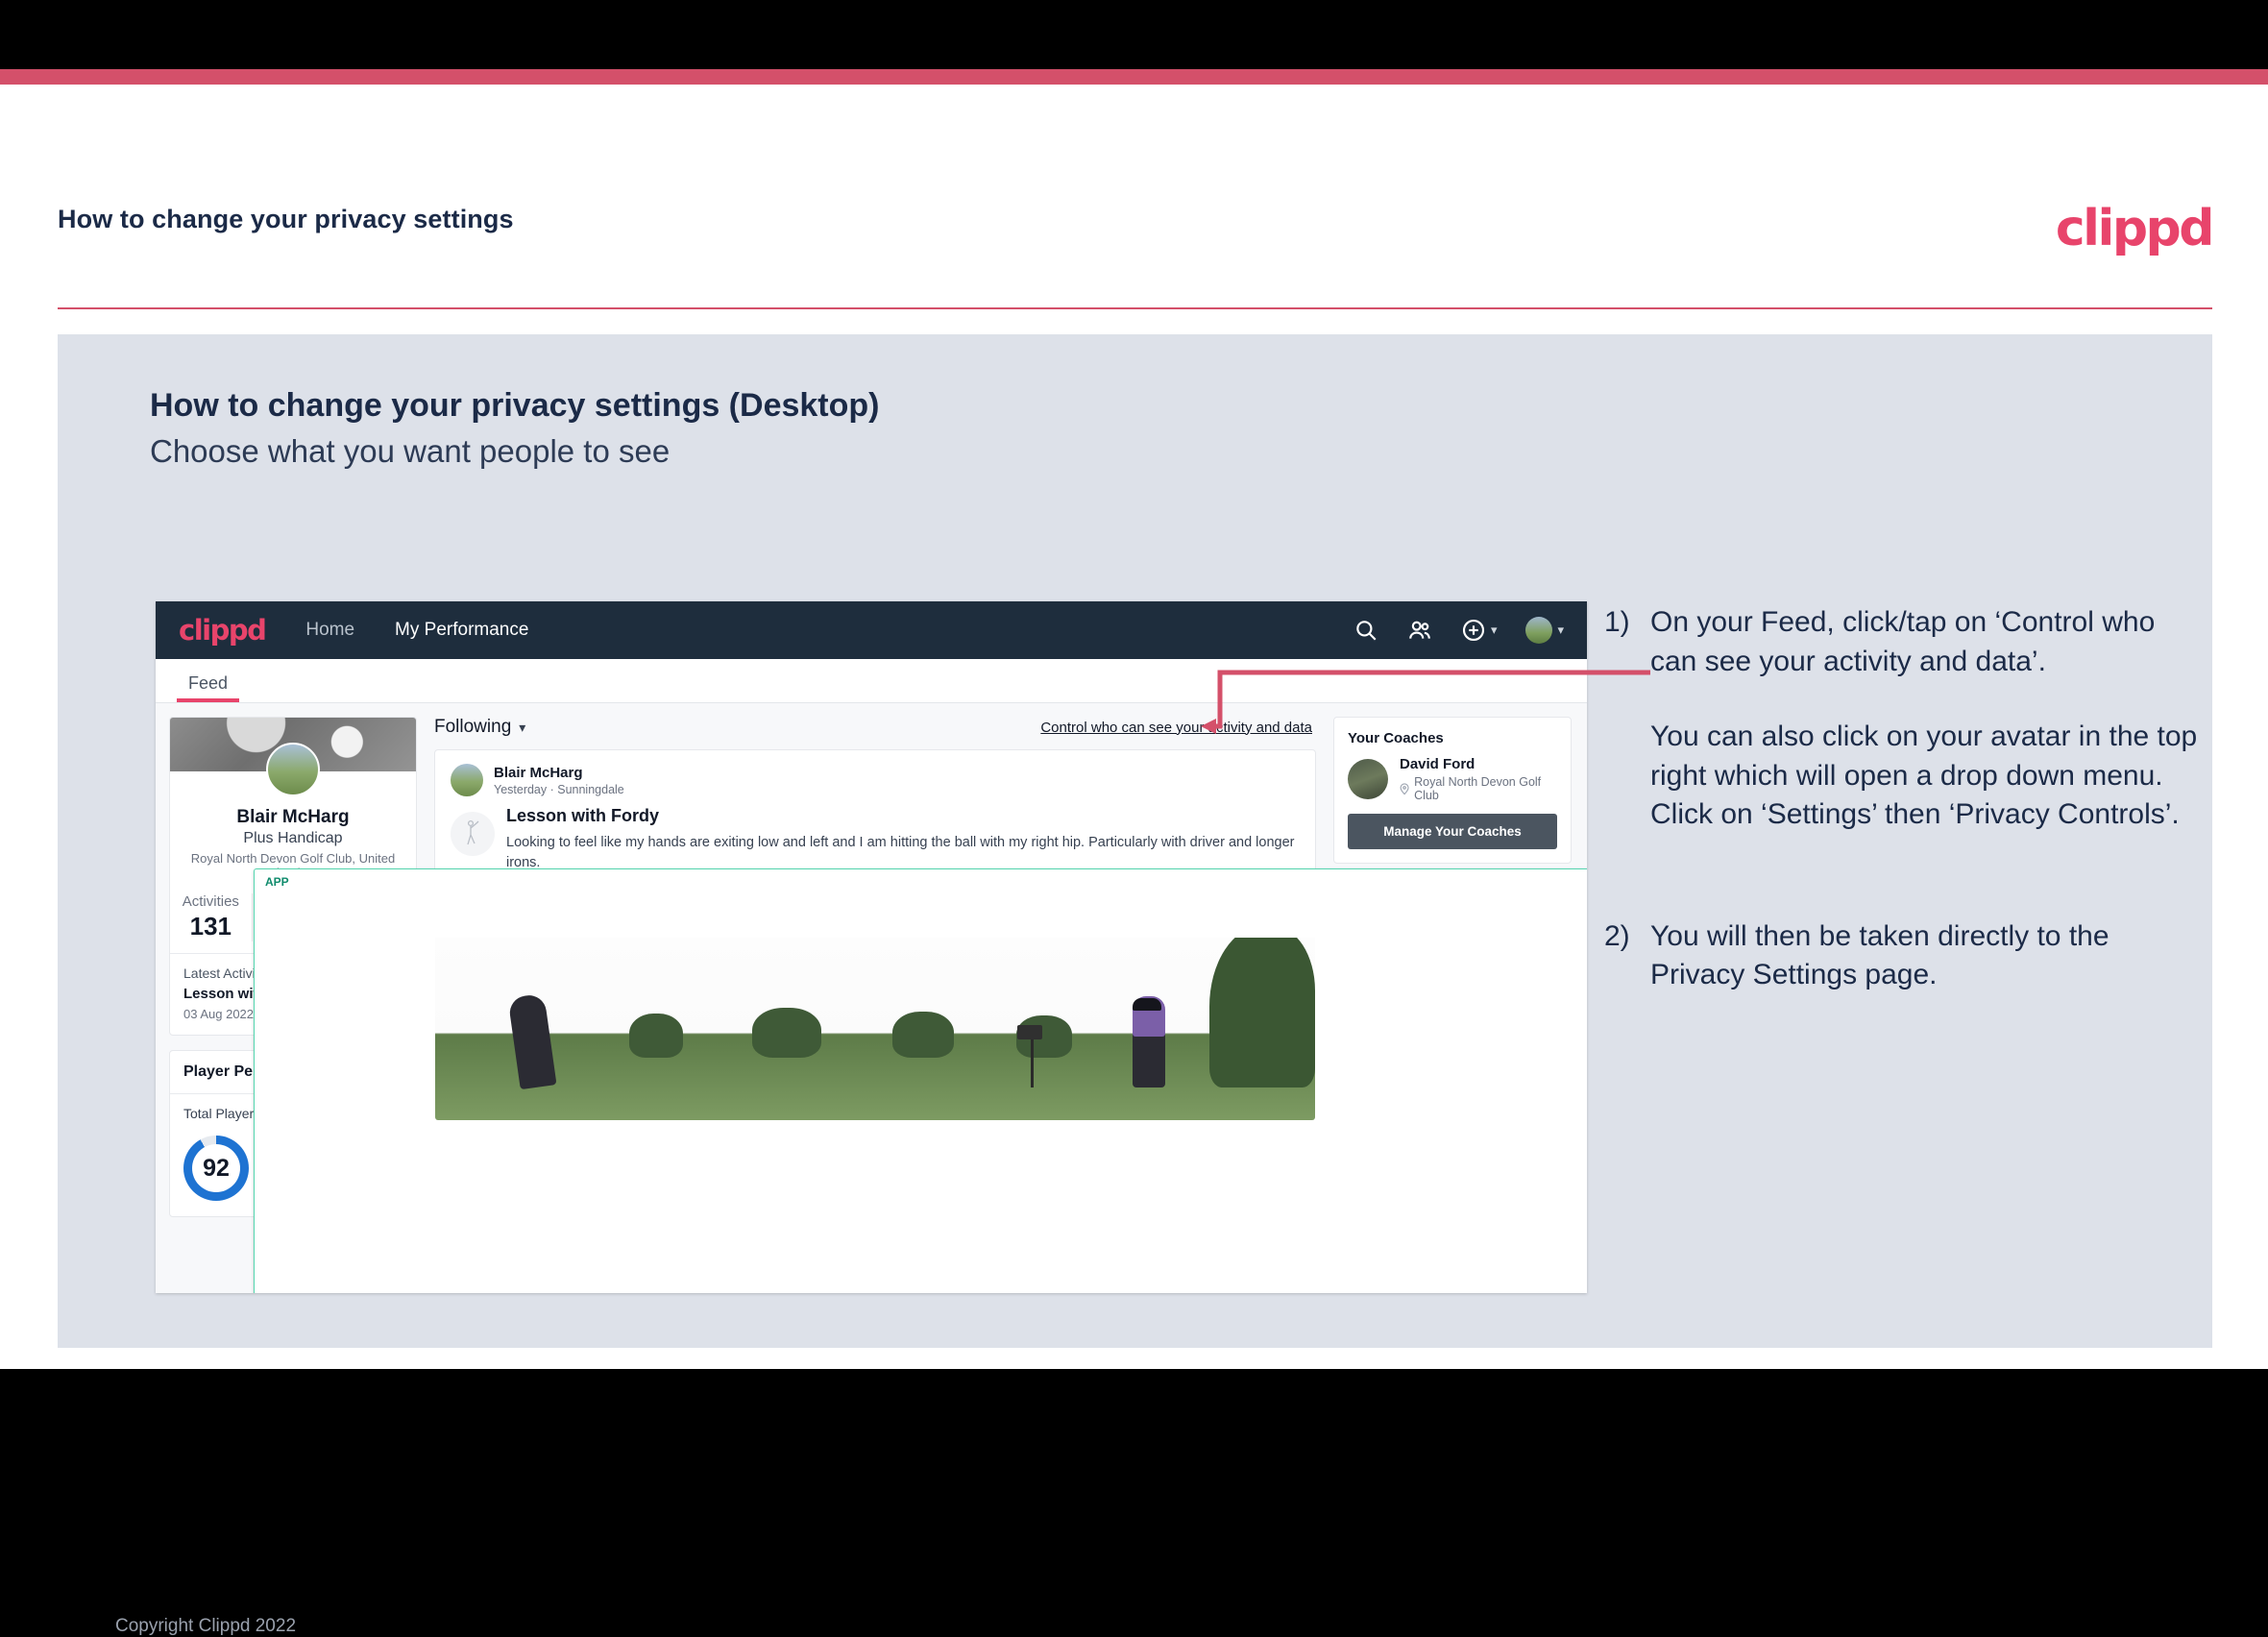  I want to click on coach-club-row: Royal North Devon Golf Club, so click(1478, 788).